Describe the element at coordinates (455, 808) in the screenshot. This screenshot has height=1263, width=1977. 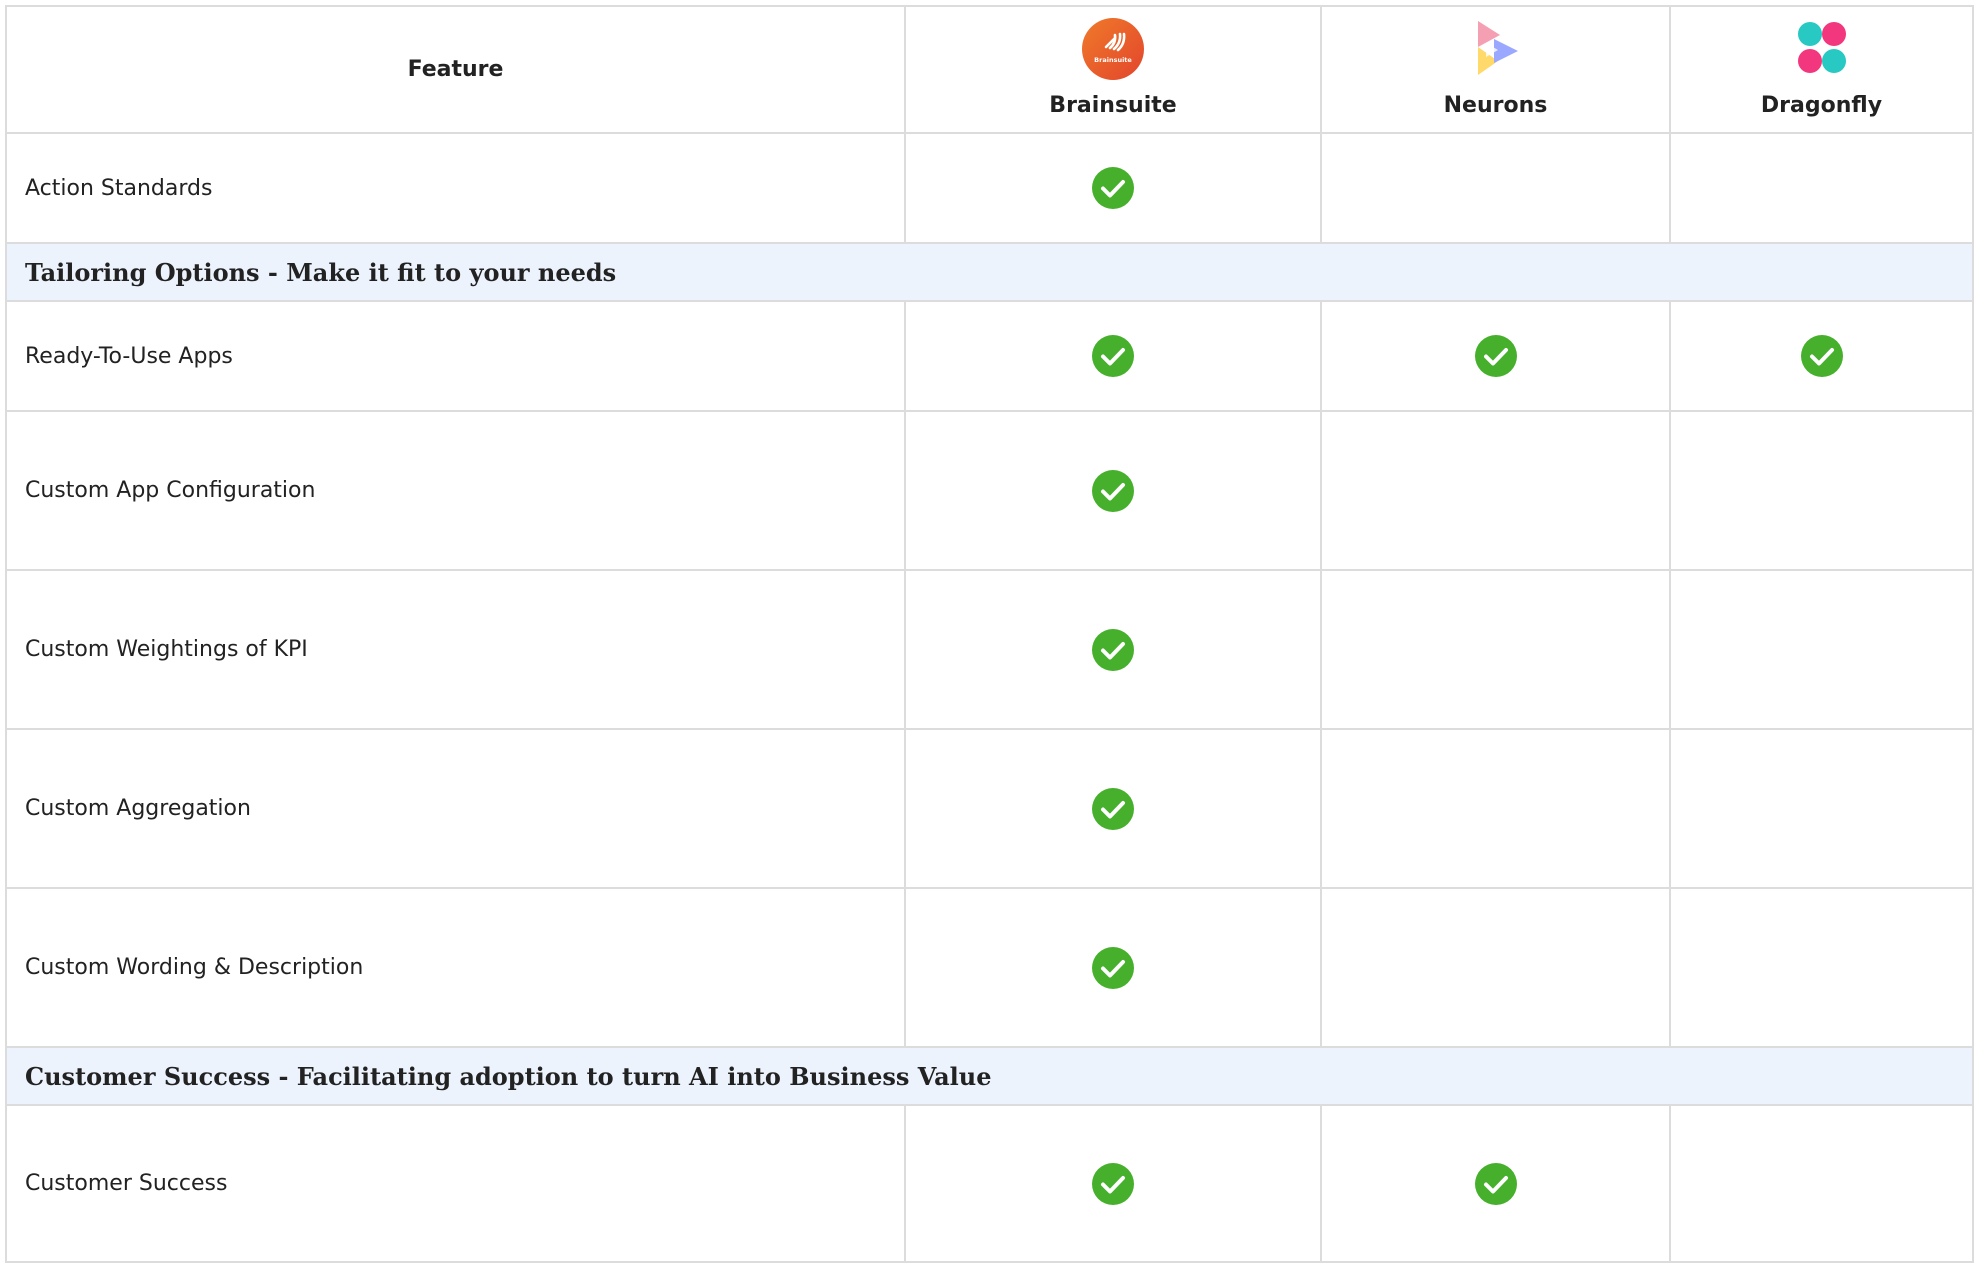
I see `feature-label: Custom Aggregation` at that location.